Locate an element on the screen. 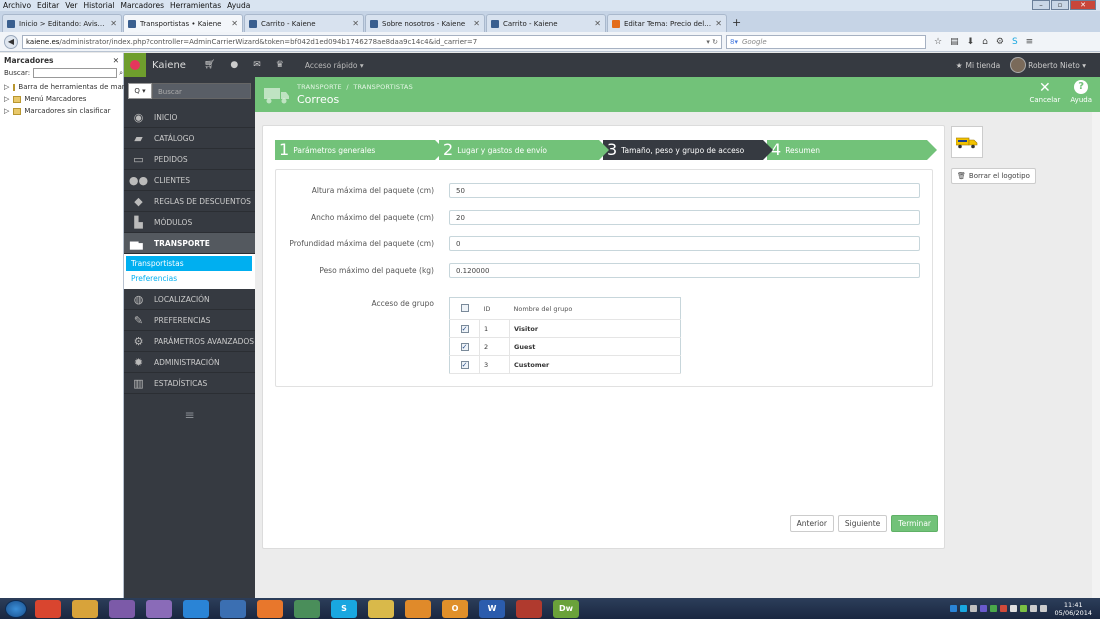  nav-item-pedidos: ▭ PEDIDOS is located at coordinates (189, 159).